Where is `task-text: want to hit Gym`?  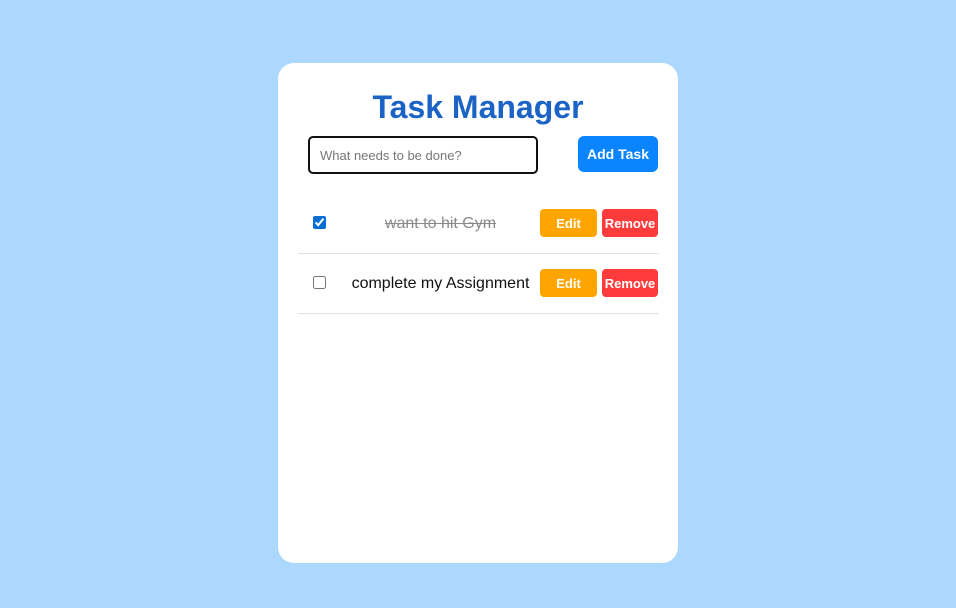 task-text: want to hit Gym is located at coordinates (440, 223).